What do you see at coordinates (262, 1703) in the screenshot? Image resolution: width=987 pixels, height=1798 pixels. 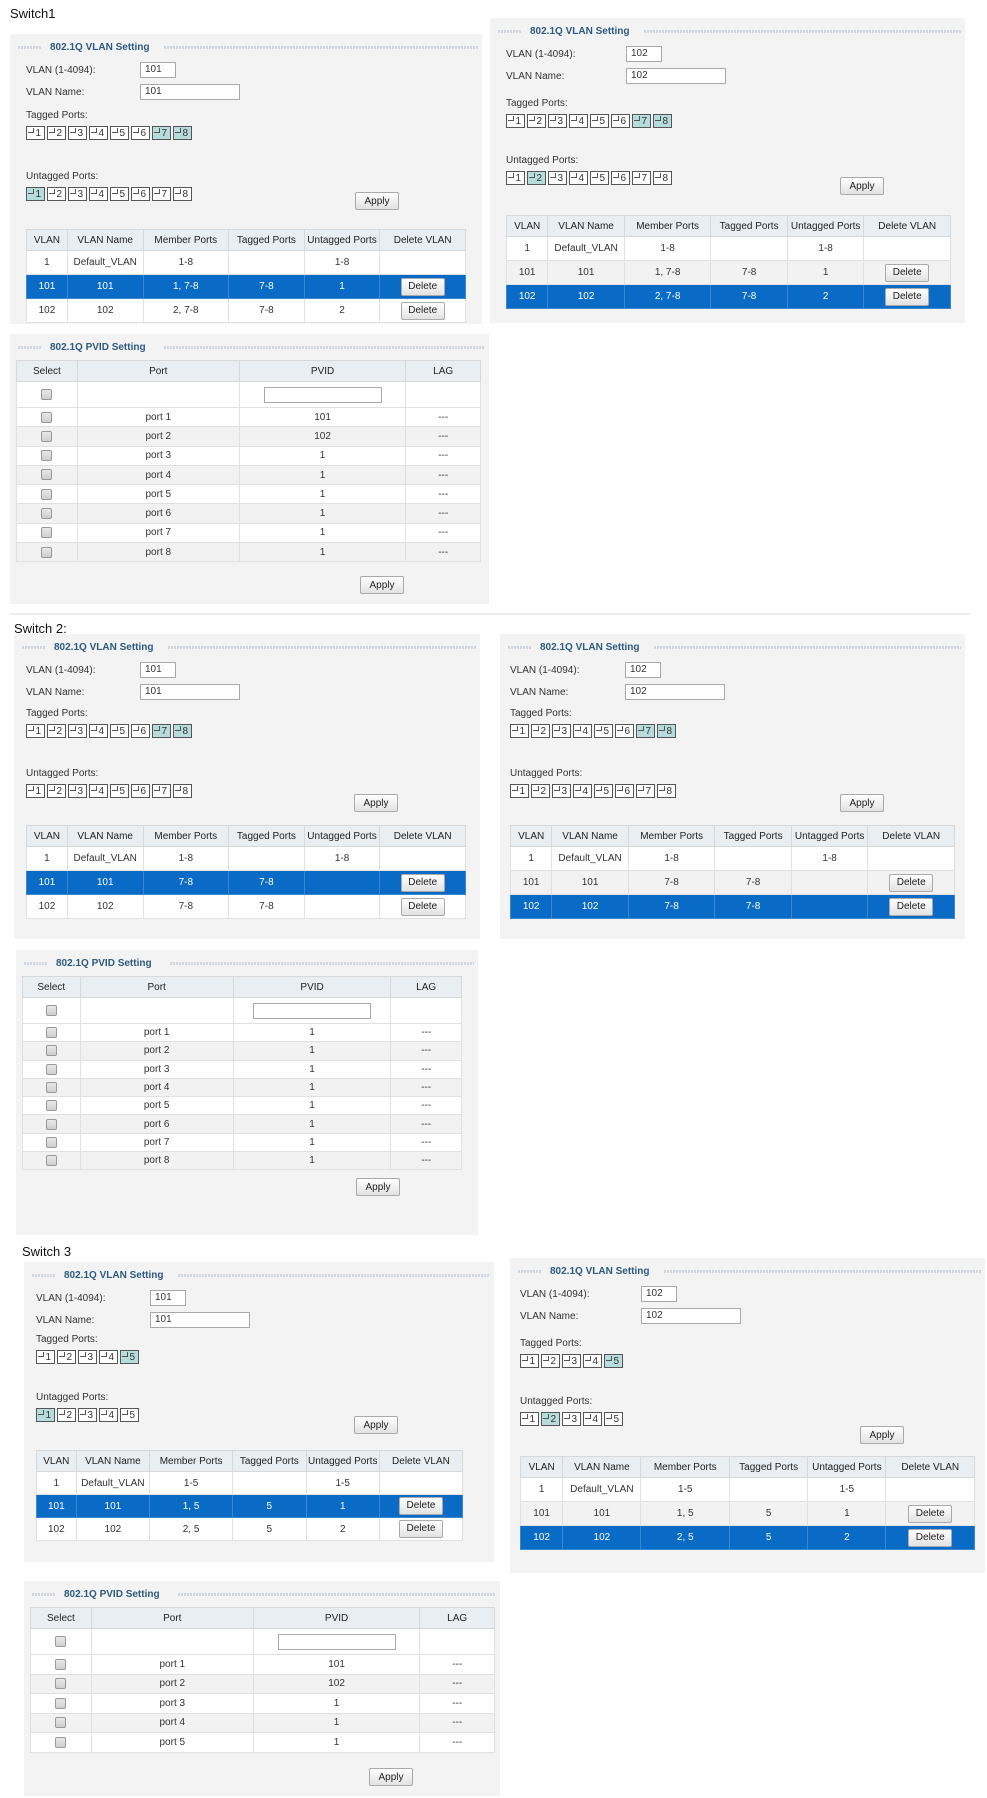 I see `table-row: port 3 1 ---` at bounding box center [262, 1703].